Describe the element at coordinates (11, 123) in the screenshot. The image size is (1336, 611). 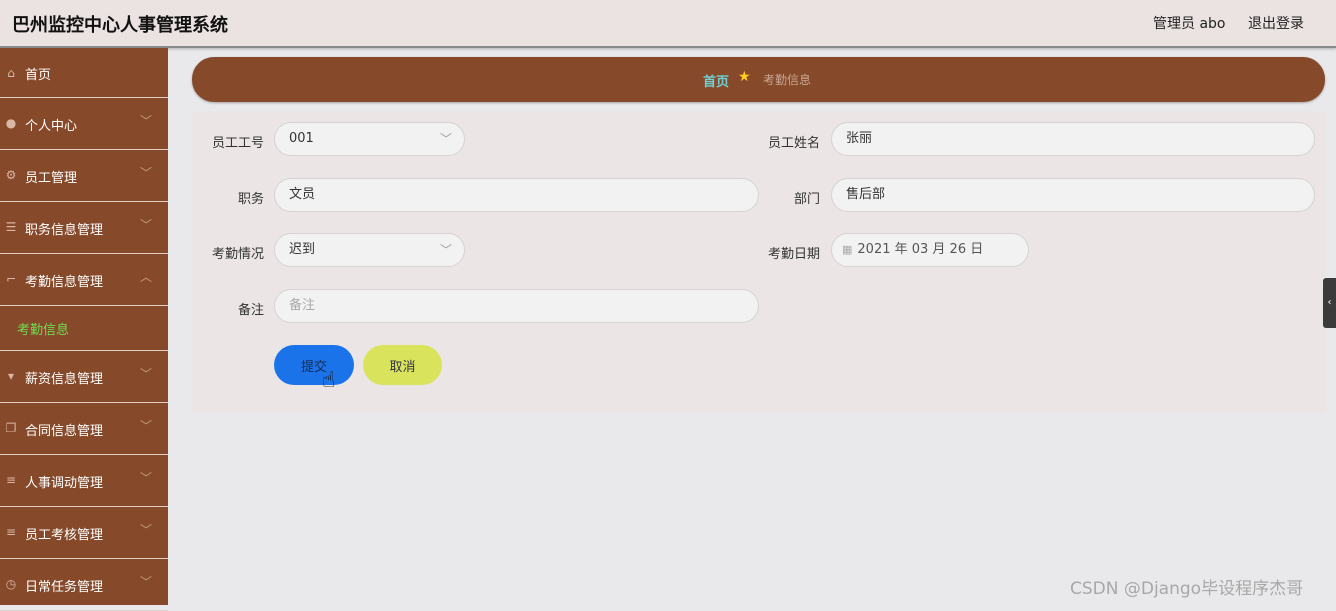
I see `user-icon: ●` at that location.